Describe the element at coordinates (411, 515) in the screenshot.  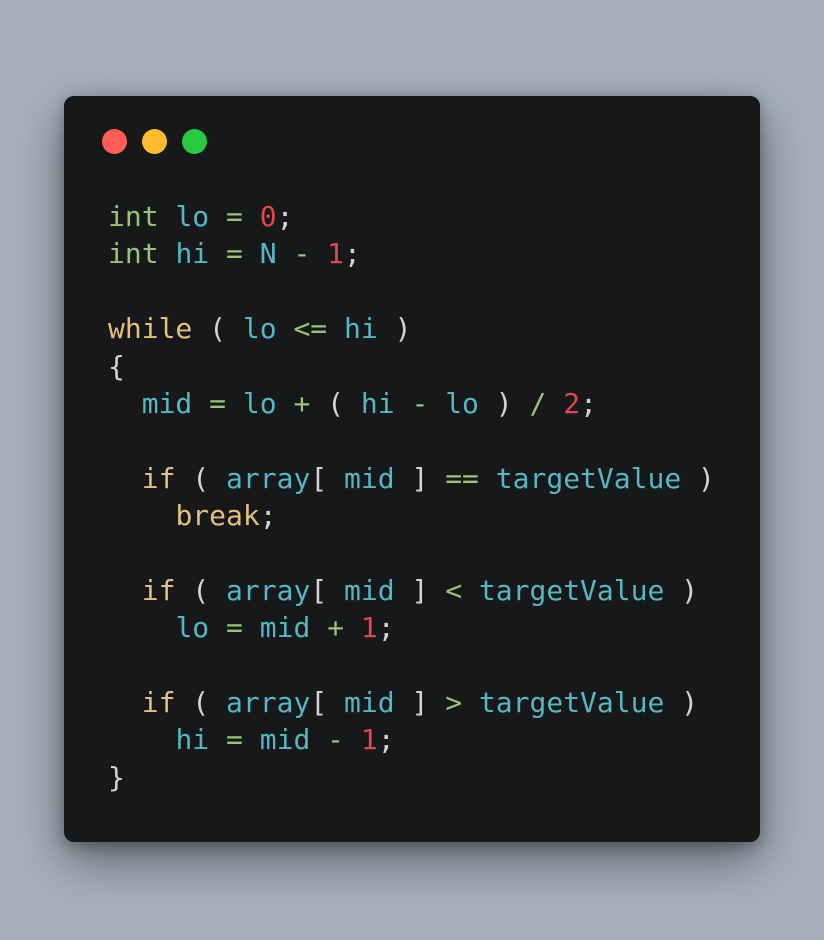
I see `code-line: break;` at that location.